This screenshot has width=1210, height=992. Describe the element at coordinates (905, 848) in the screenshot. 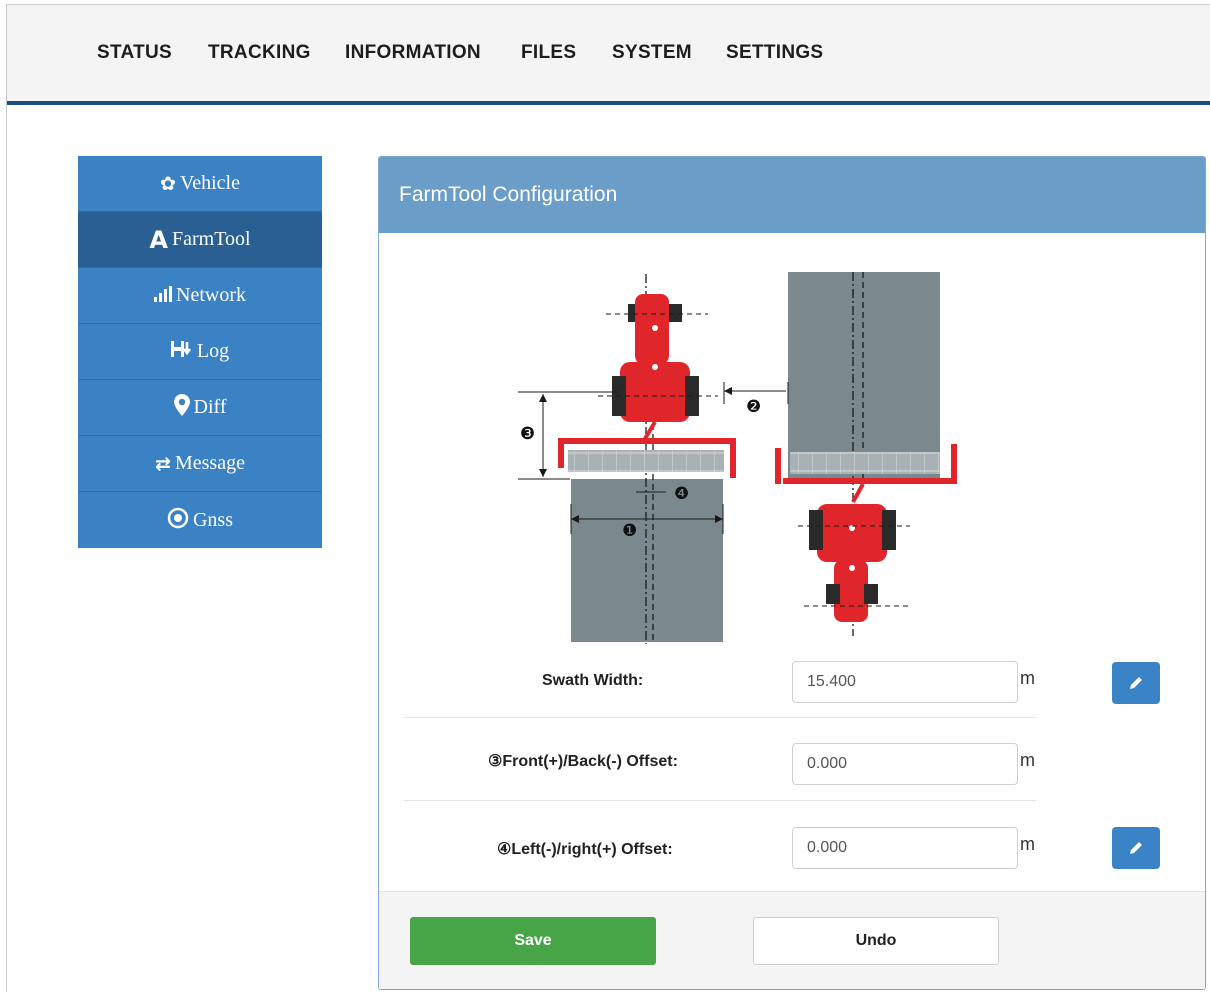

I see `left-right-offset-input` at that location.